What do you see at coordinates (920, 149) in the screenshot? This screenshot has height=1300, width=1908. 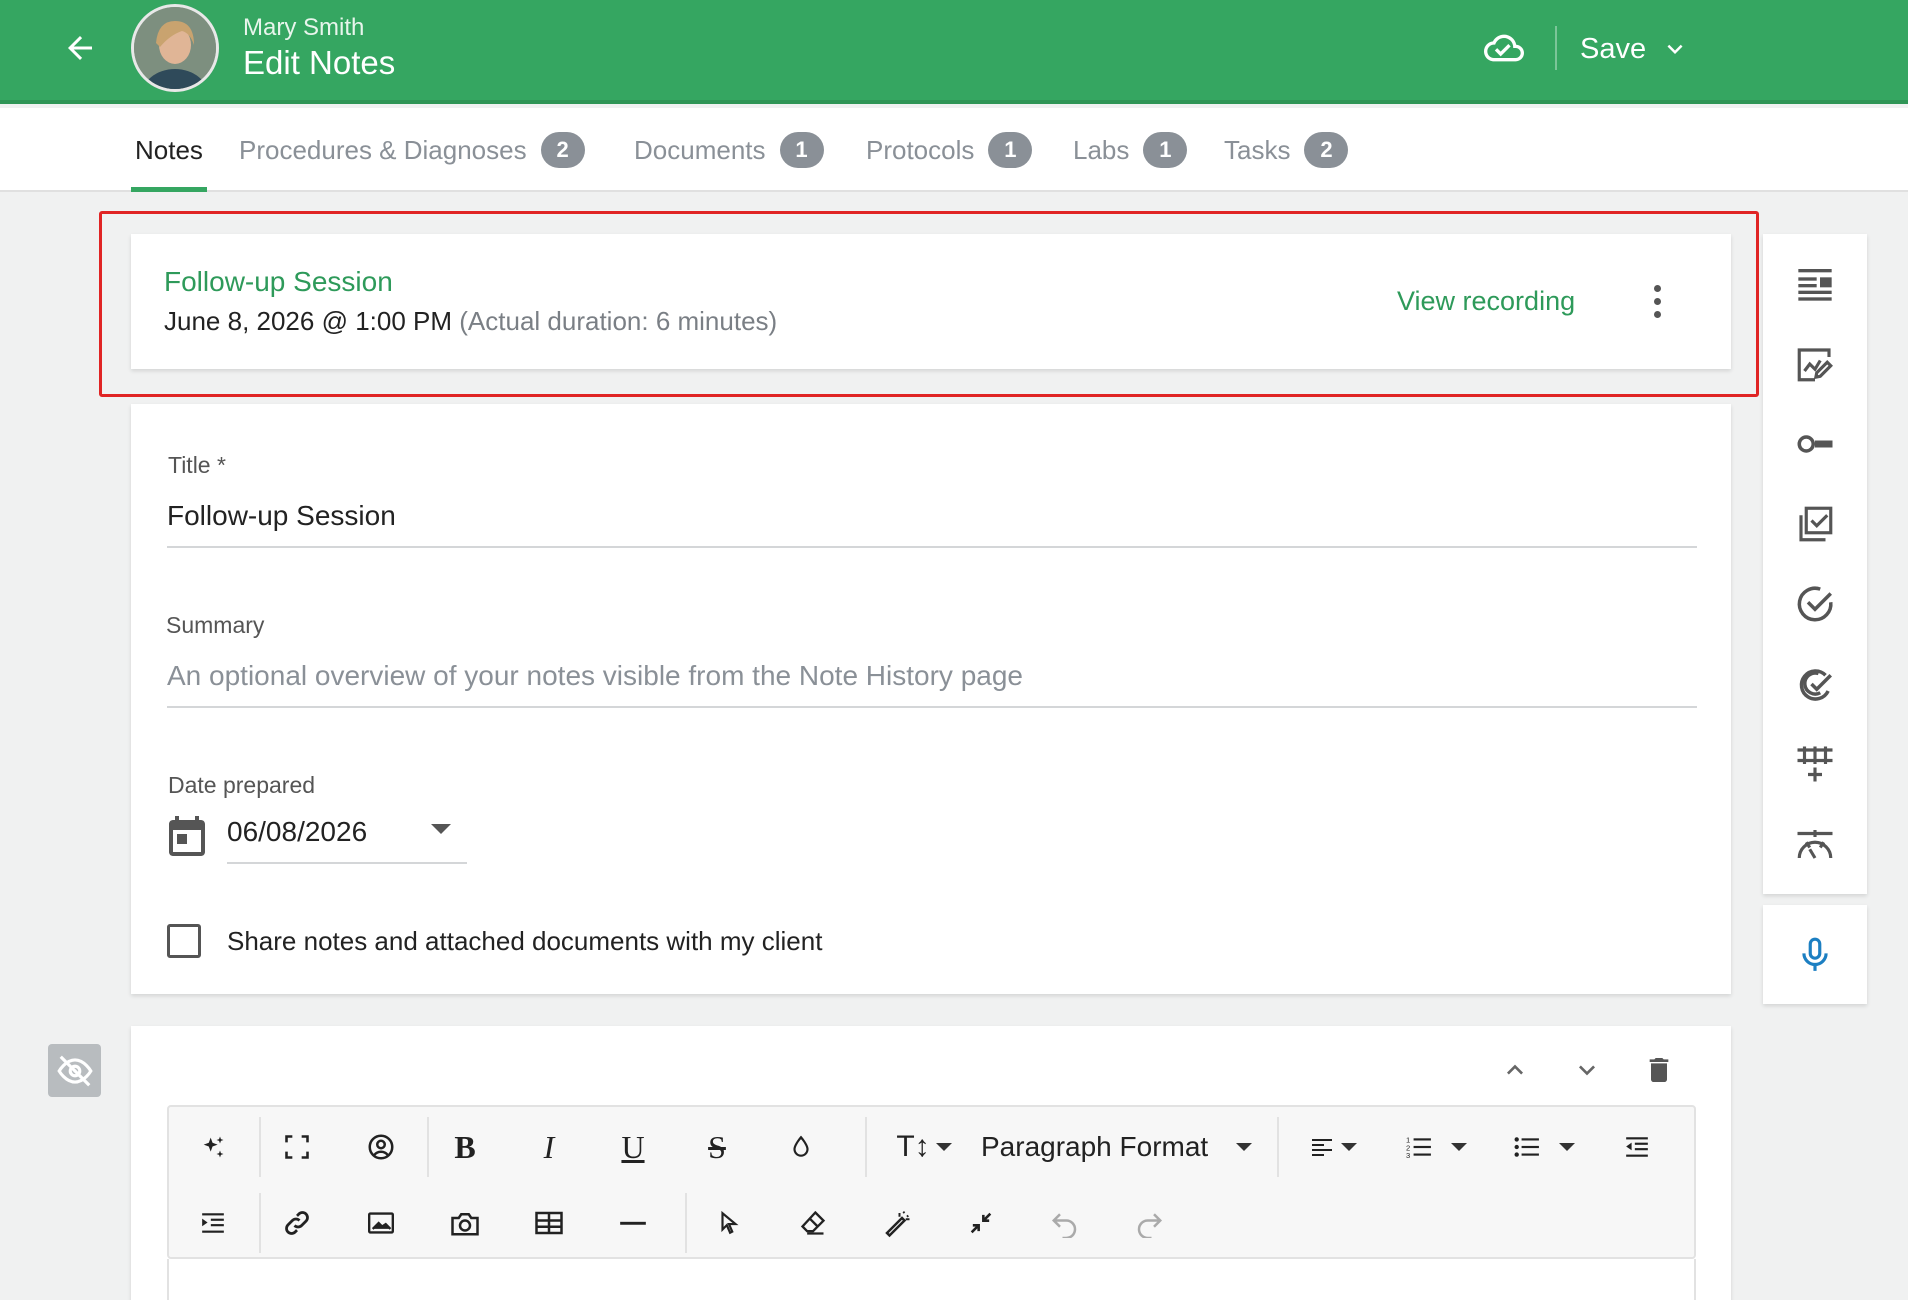 I see `tab-label: Protocols` at bounding box center [920, 149].